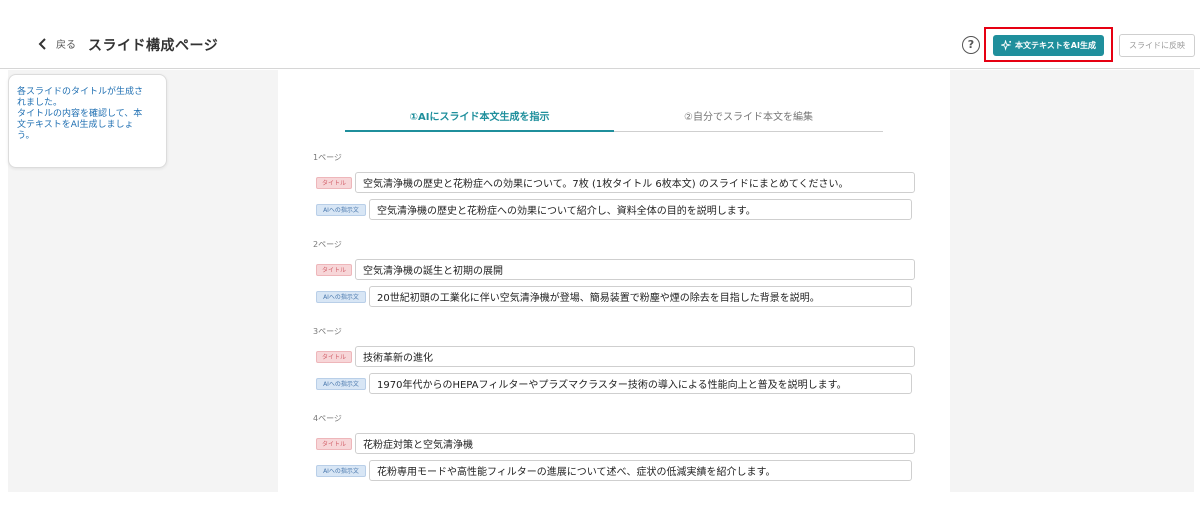  I want to click on title-row: タイトル 空気清浄機の誕生と初期の展開, so click(615, 269).